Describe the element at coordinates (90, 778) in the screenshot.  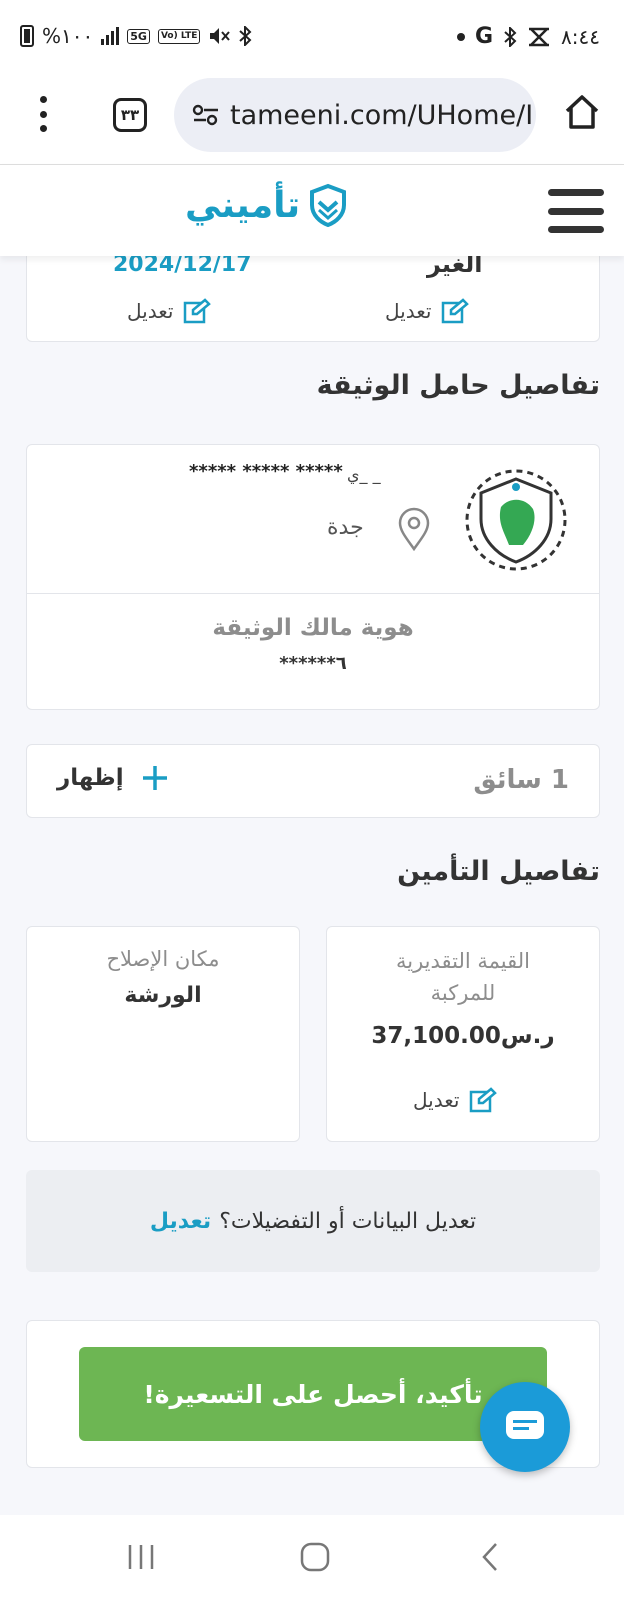
I see `show-label: إظهار` at that location.